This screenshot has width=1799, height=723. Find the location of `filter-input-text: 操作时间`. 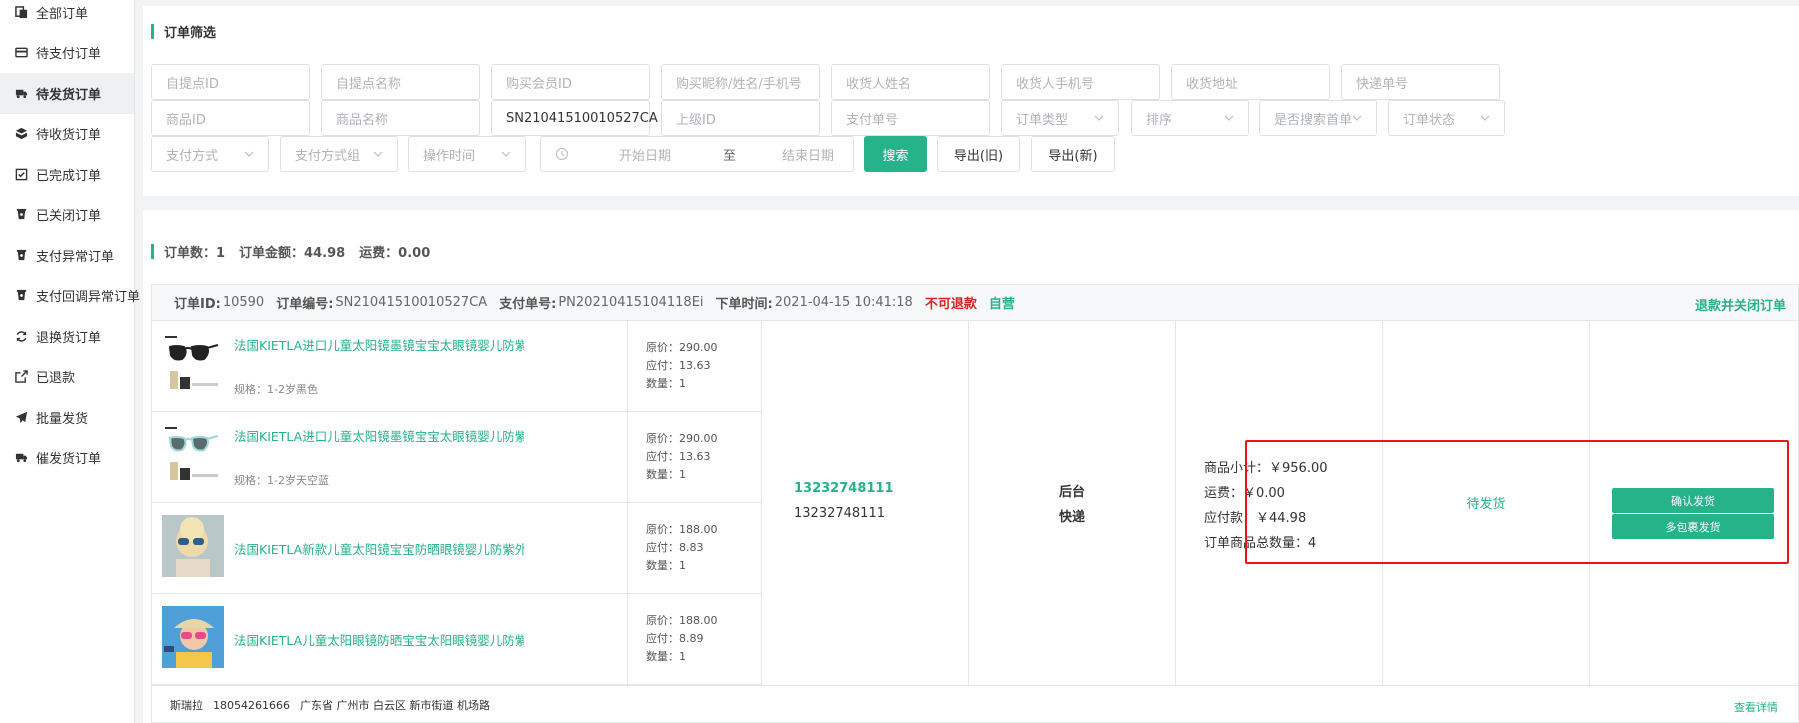

filter-input-text: 操作时间 is located at coordinates (449, 156).